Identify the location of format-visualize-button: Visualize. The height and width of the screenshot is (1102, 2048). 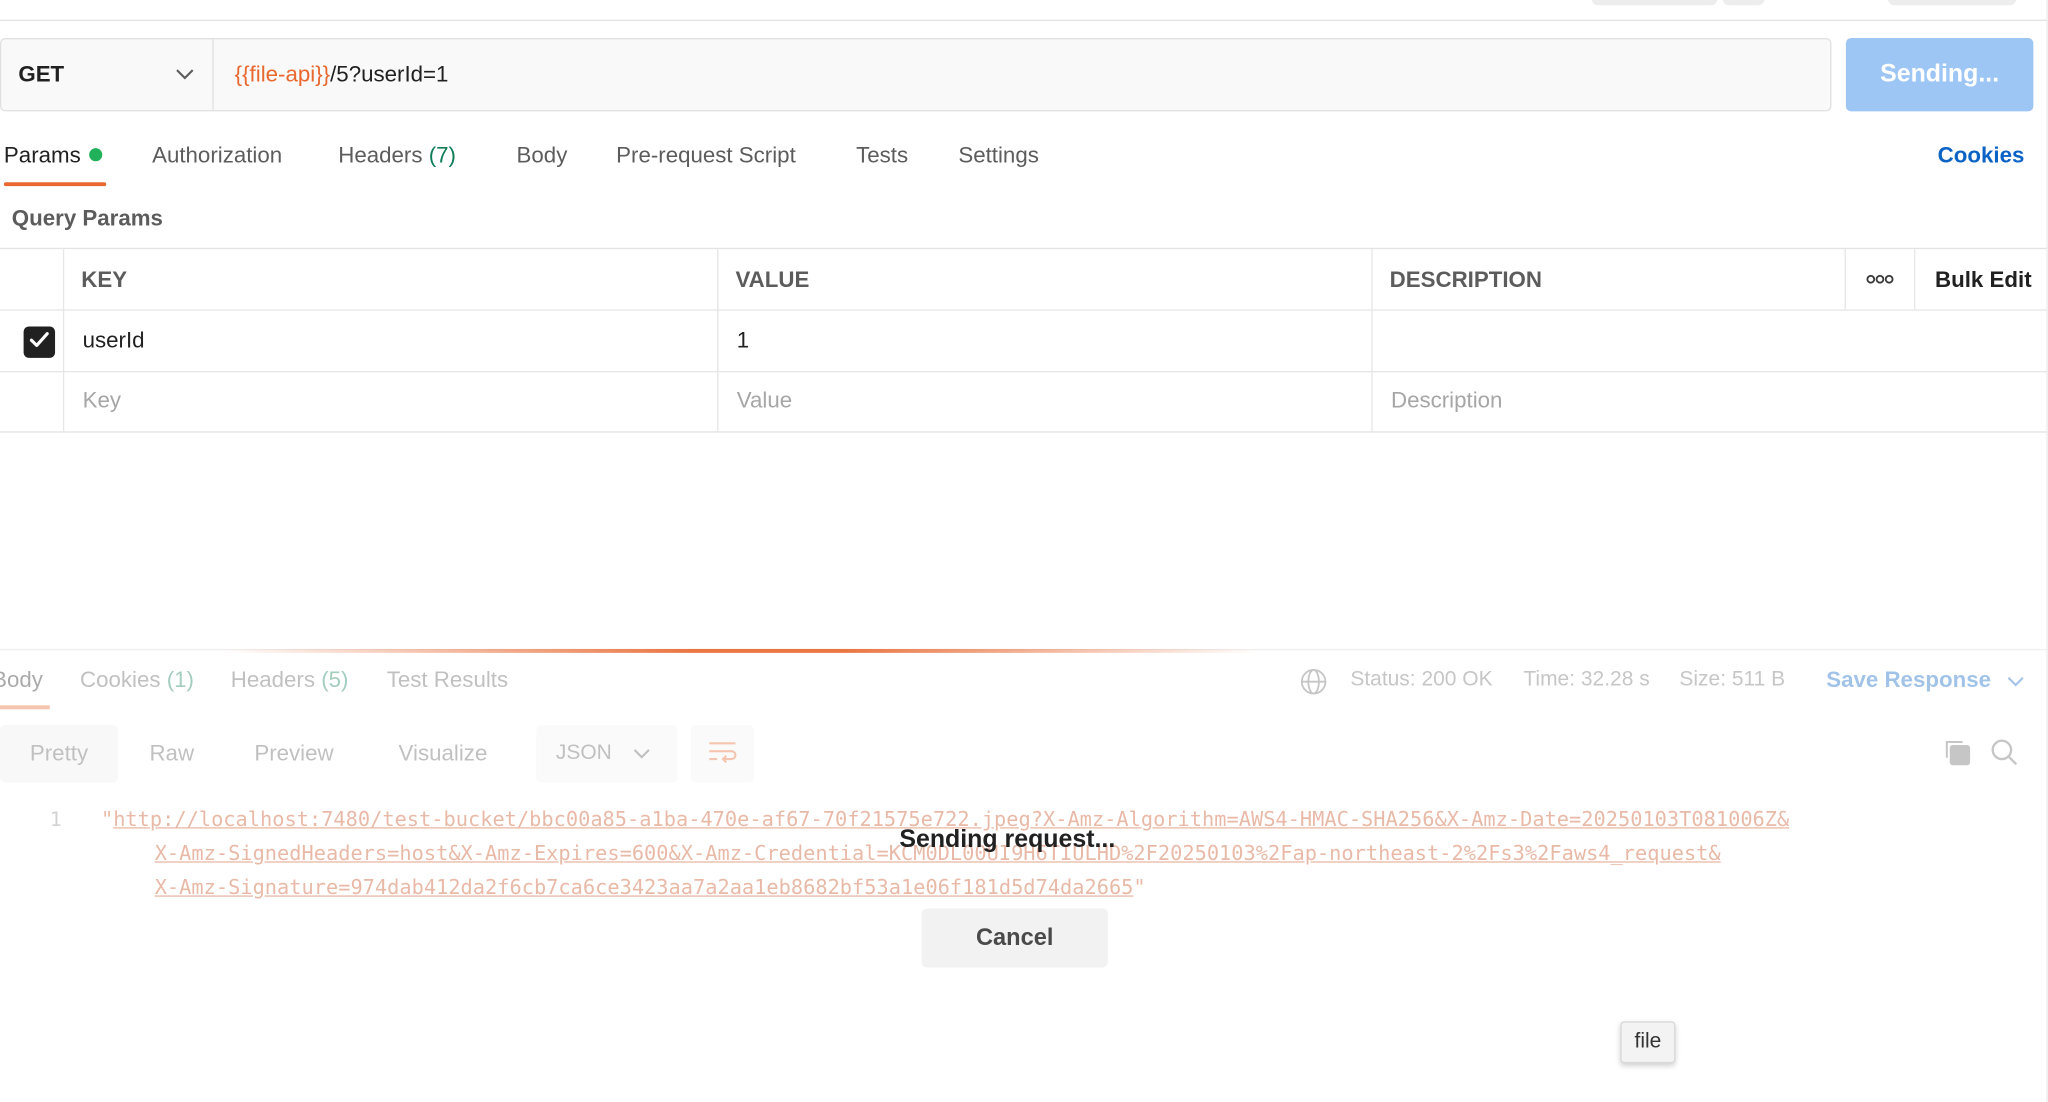
(443, 754).